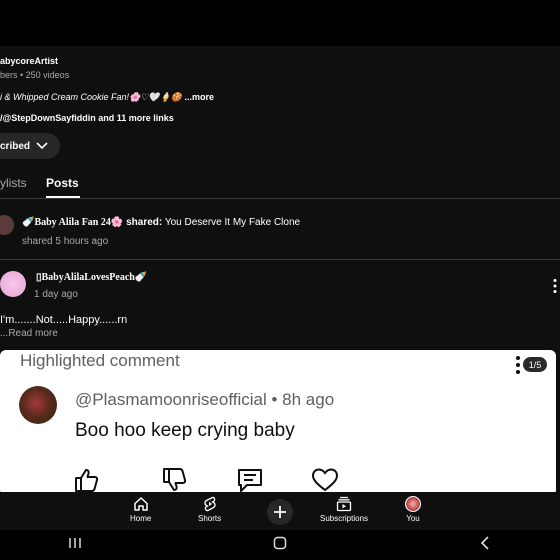  Describe the element at coordinates (13, 183) in the screenshot. I see `tab-playlists: ylists` at that location.